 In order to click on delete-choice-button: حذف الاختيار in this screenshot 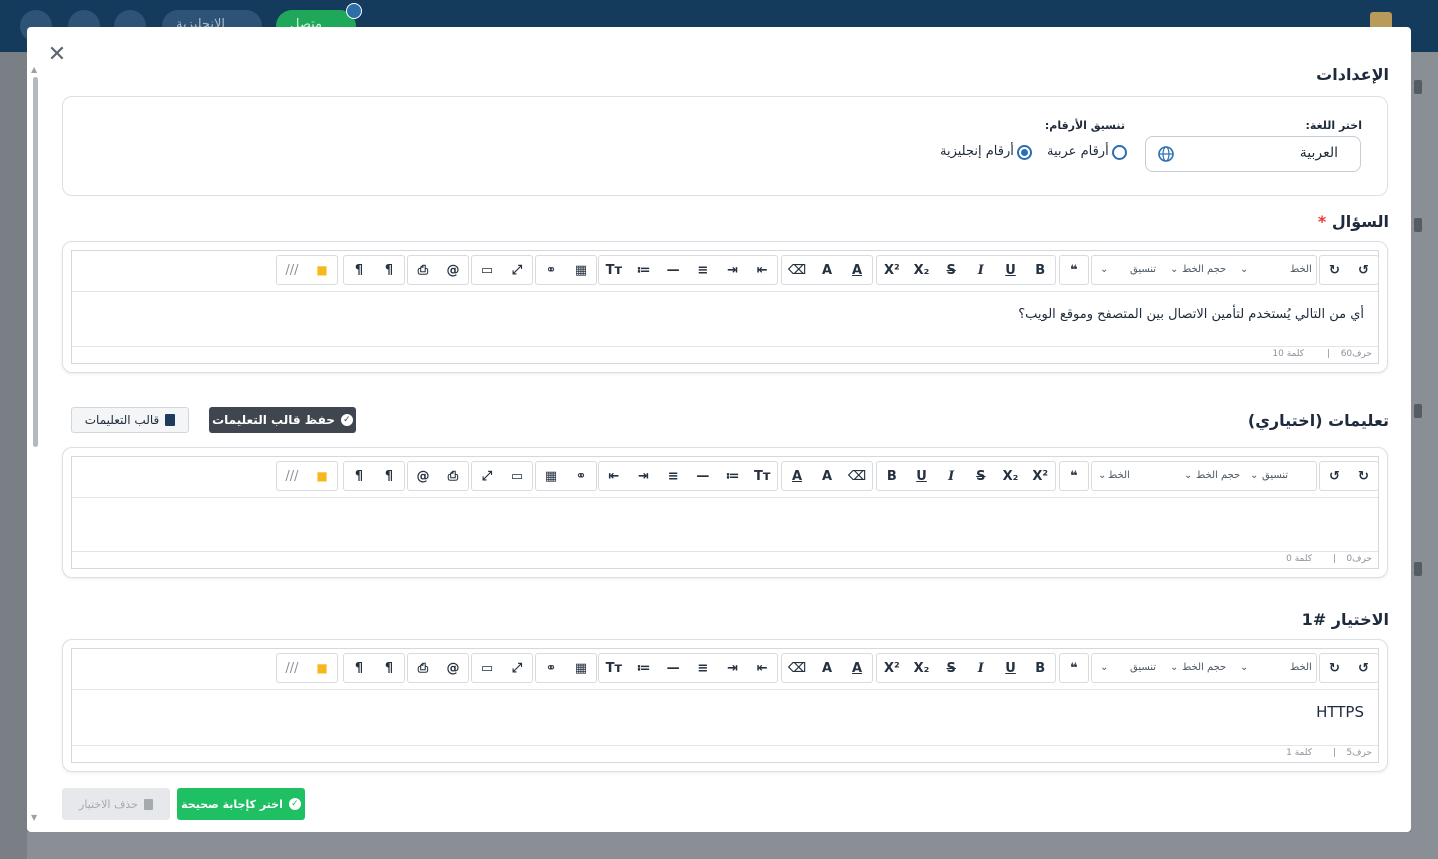, I will do `click(116, 804)`.